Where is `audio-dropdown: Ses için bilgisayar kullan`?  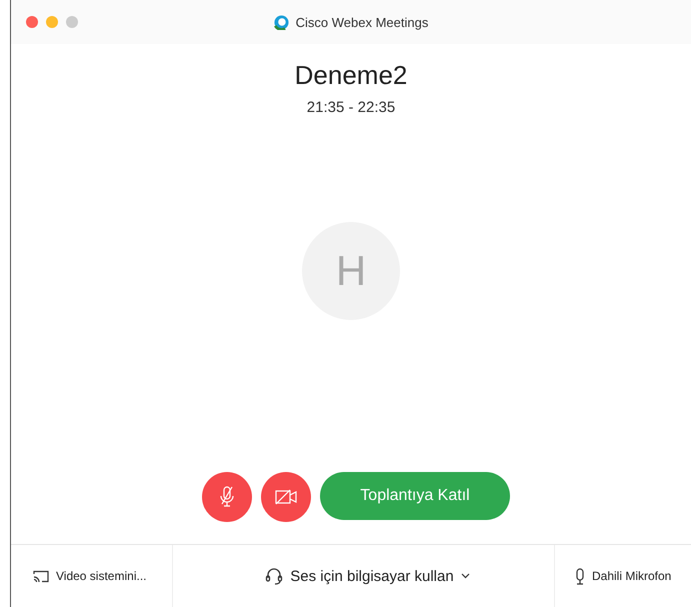
audio-dropdown: Ses için bilgisayar kullan is located at coordinates (364, 576).